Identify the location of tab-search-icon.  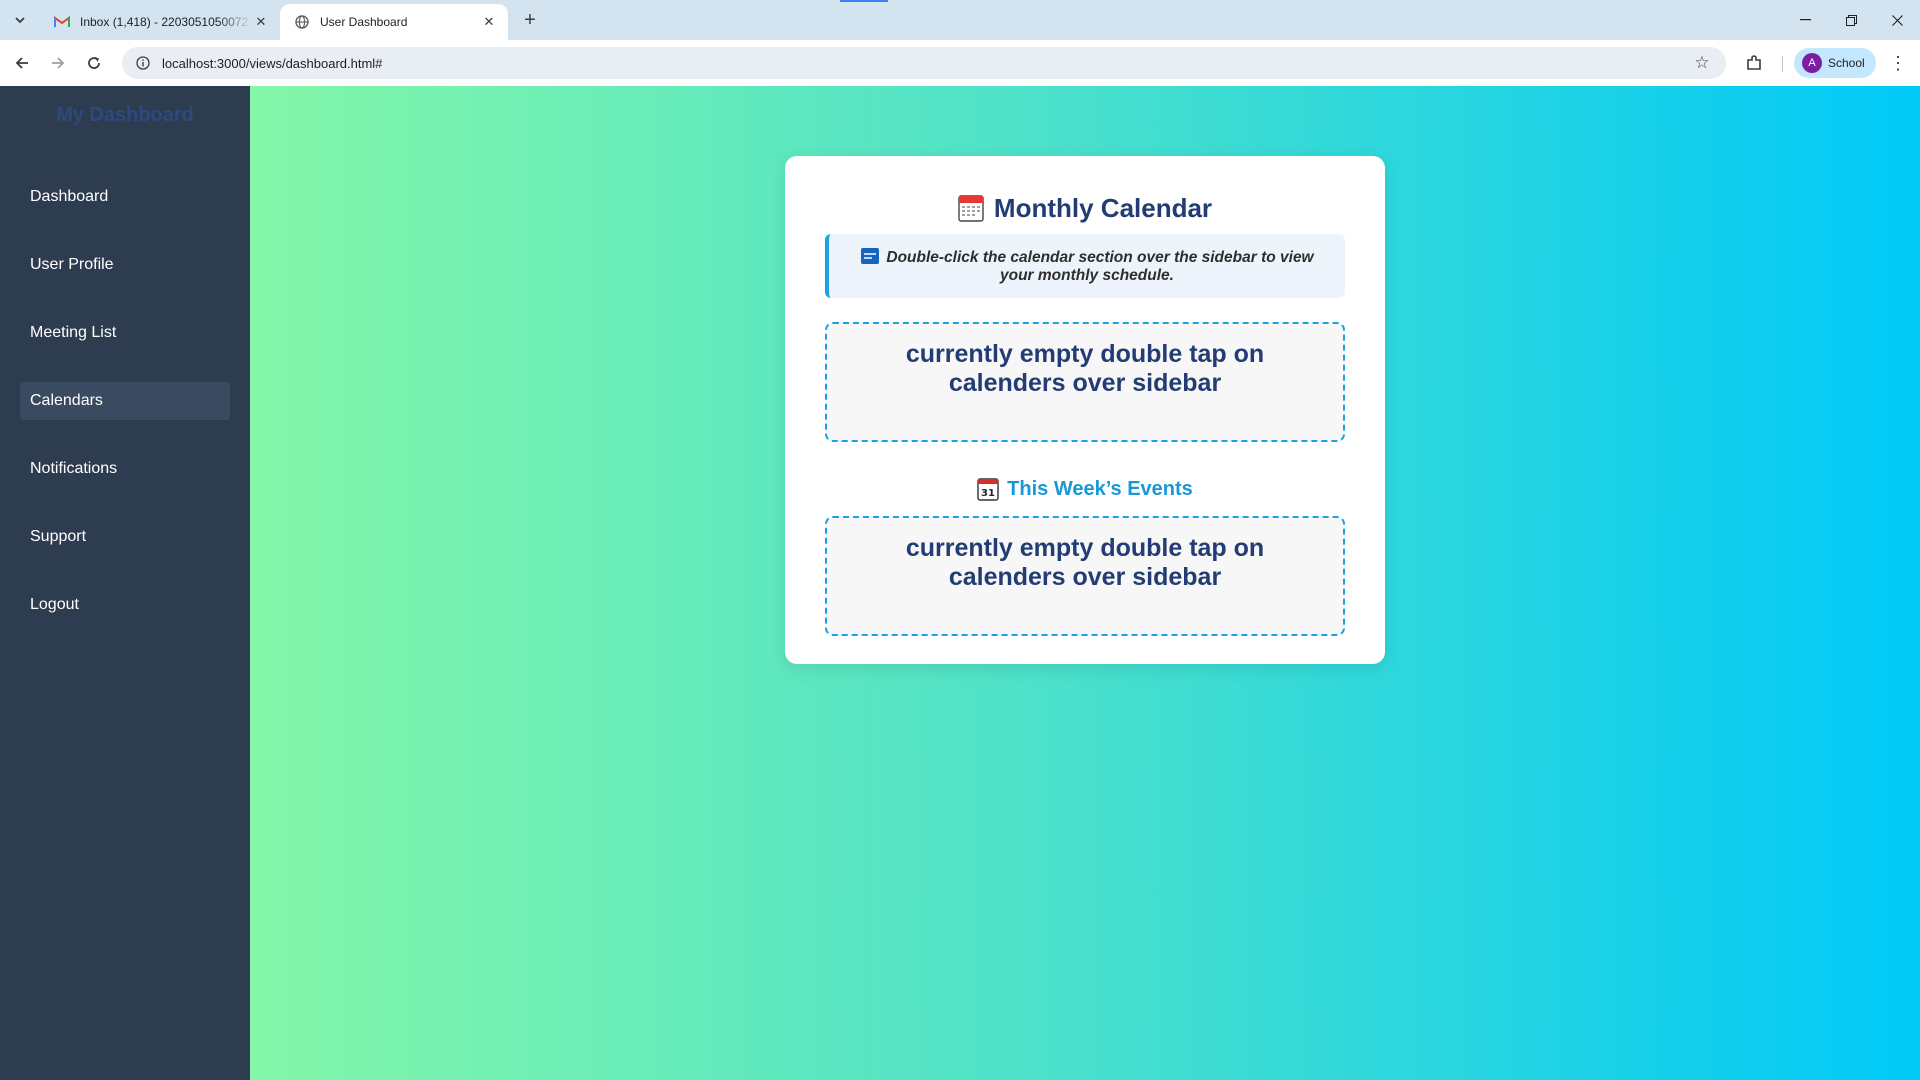
(20, 20).